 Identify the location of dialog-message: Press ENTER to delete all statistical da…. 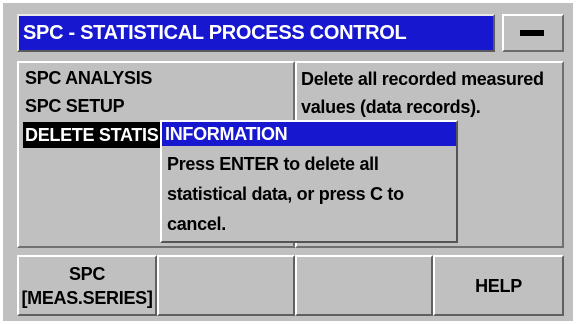
(309, 194).